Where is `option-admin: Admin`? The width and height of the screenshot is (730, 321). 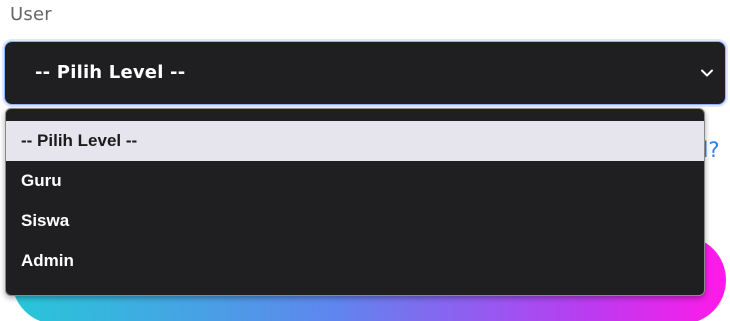
option-admin: Admin is located at coordinates (355, 261).